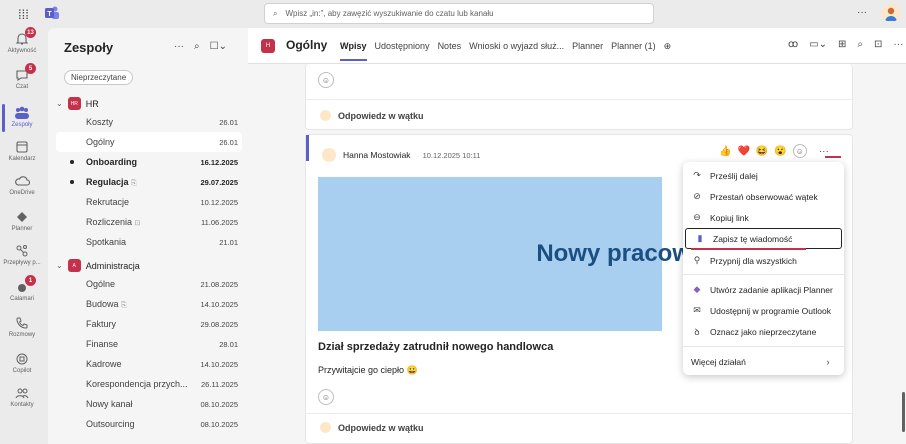  Describe the element at coordinates (22, 327) in the screenshot. I see `rail-item-calls: Rozmowy` at that location.